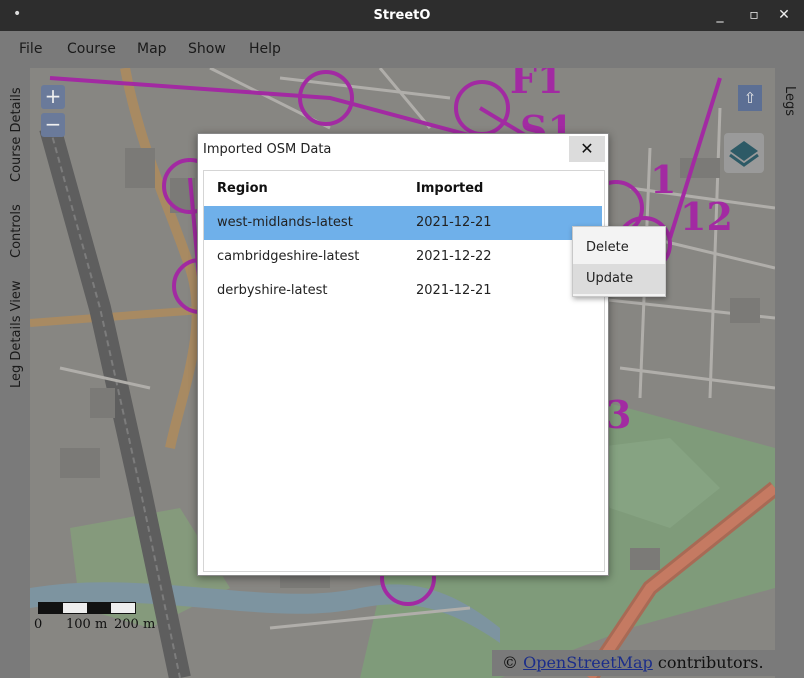 This screenshot has height=678, width=804. Describe the element at coordinates (87, 624) in the screenshot. I see `scale-label-100: 100 m` at that location.